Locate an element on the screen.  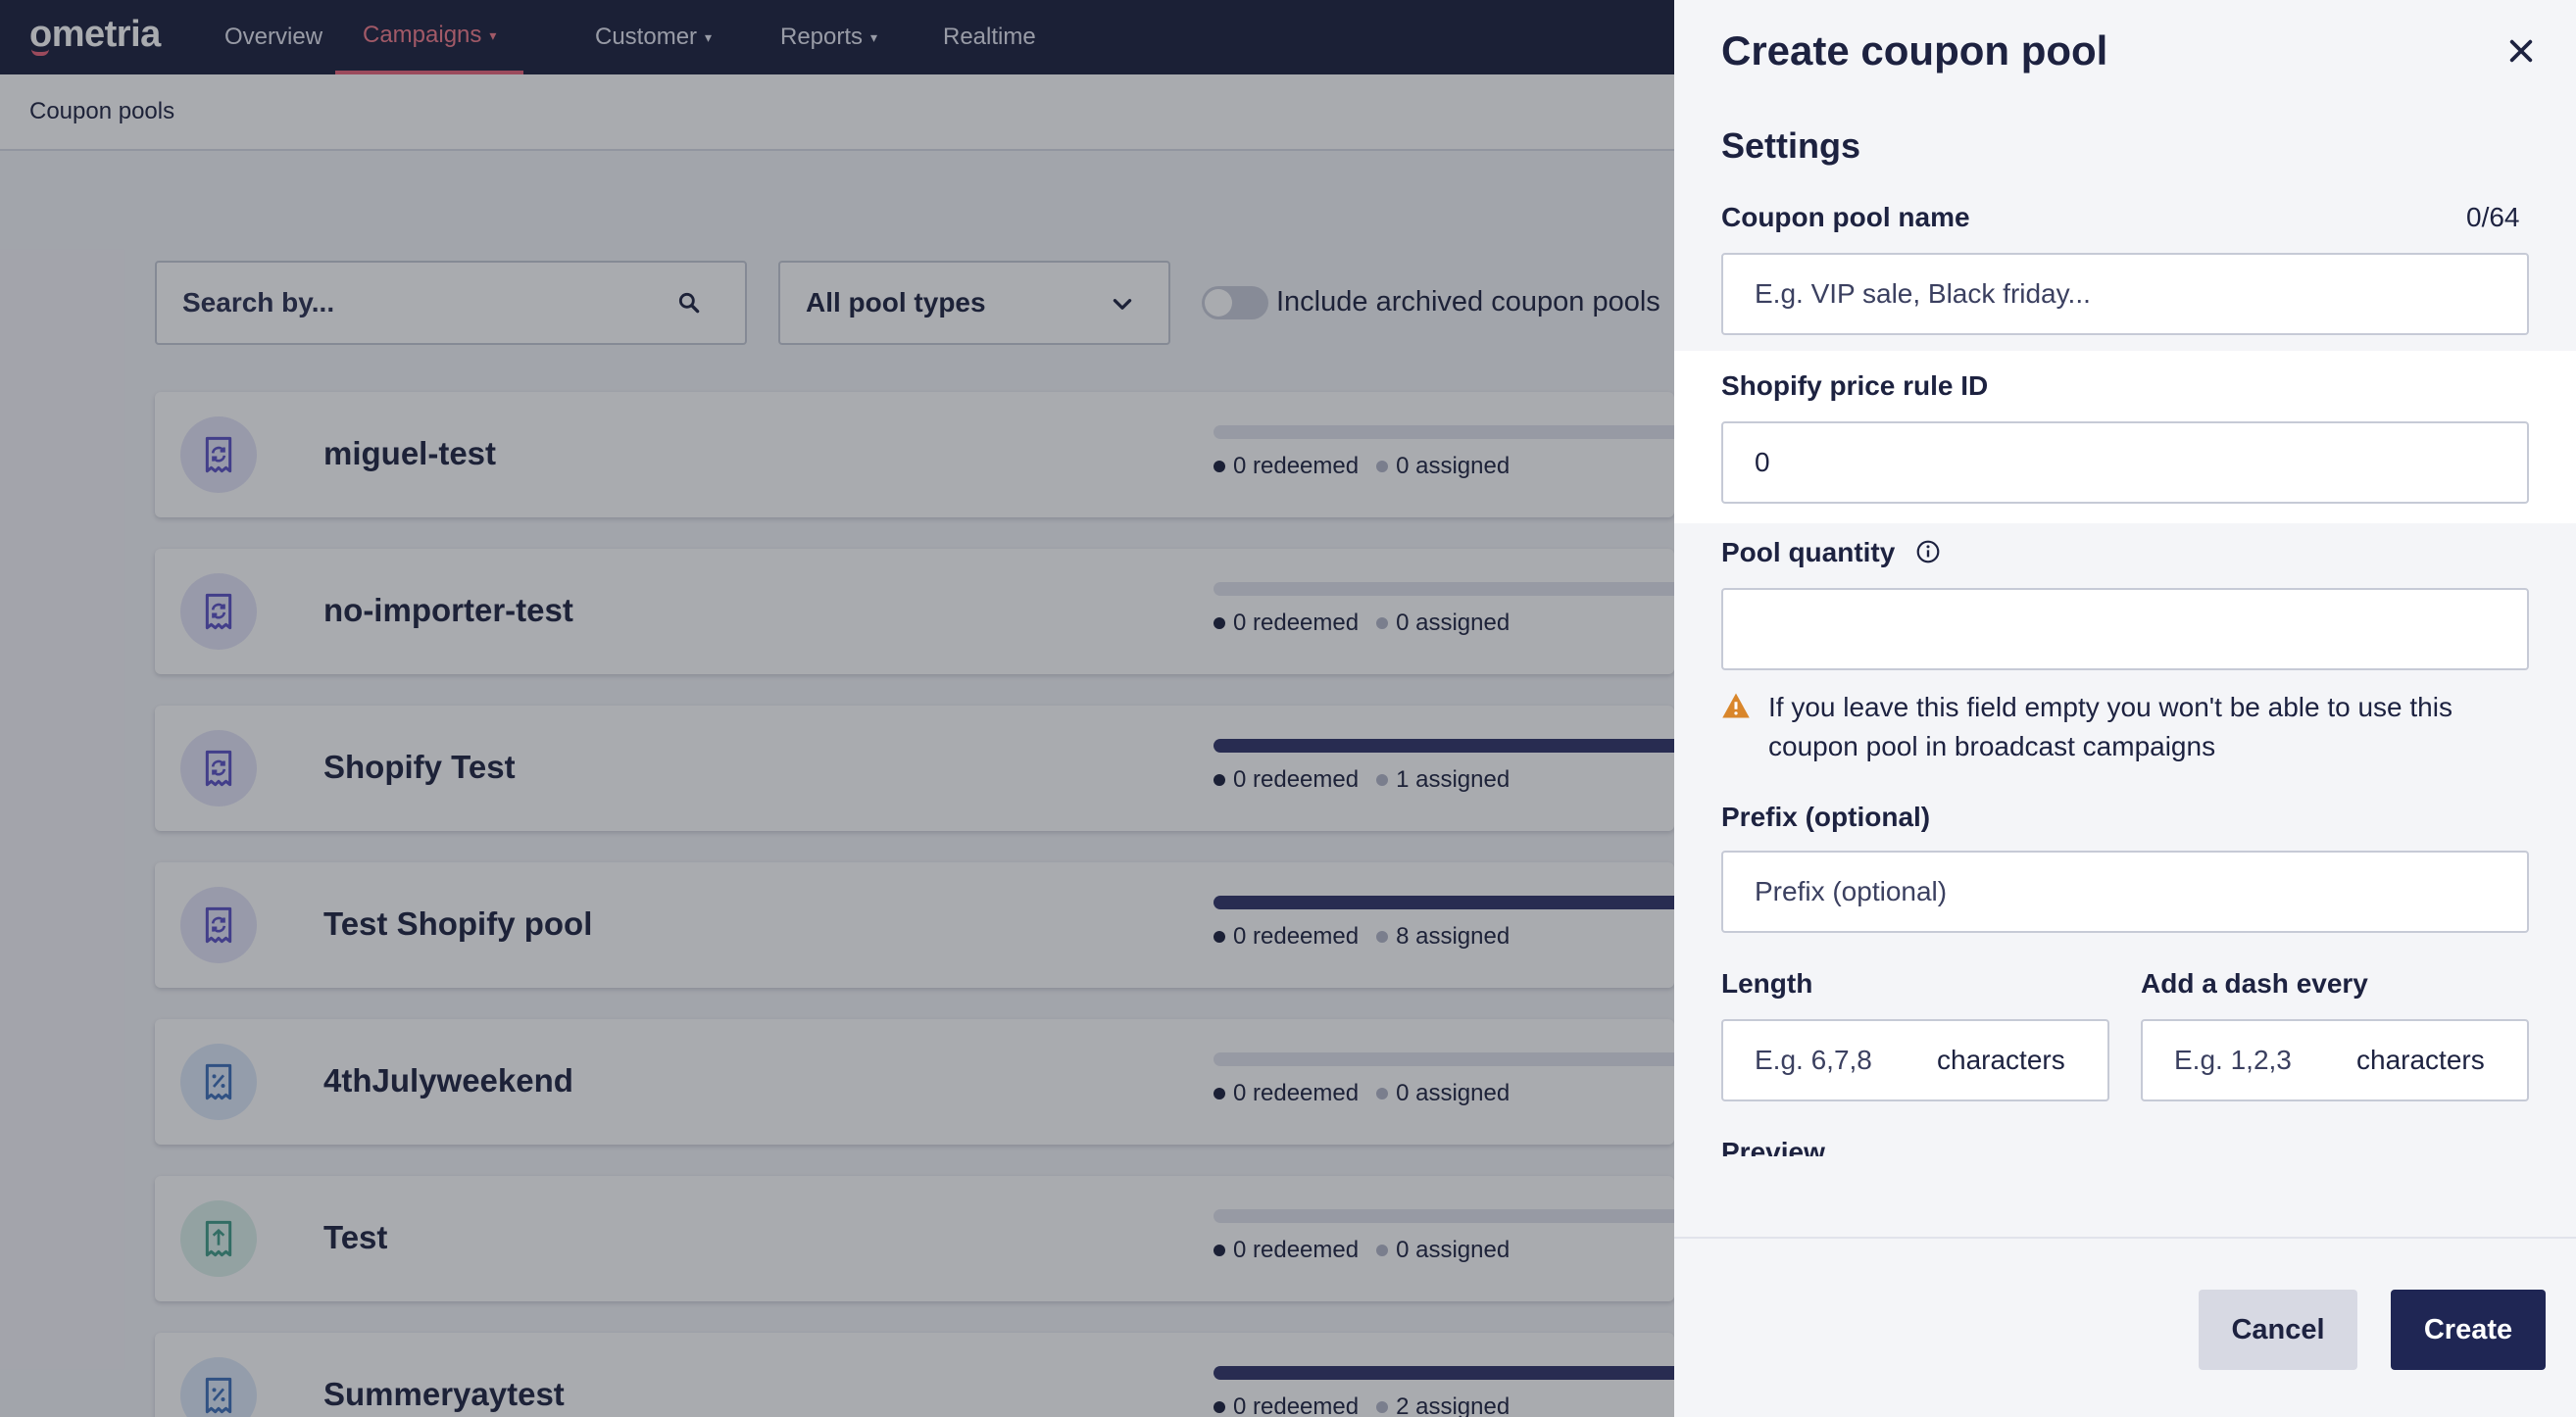
pool-name-counter: 0/64 is located at coordinates (2493, 217).